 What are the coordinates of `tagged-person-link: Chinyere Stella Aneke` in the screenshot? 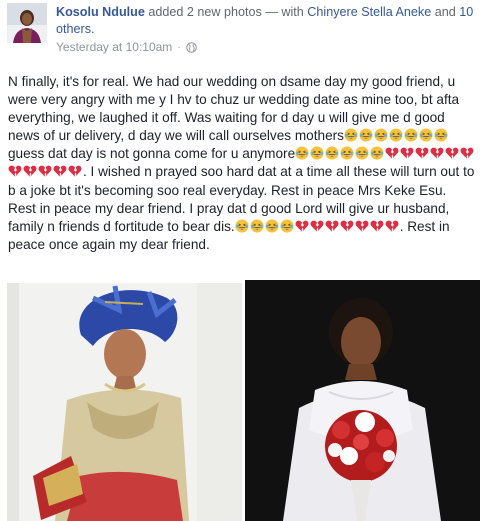 It's located at (369, 12).